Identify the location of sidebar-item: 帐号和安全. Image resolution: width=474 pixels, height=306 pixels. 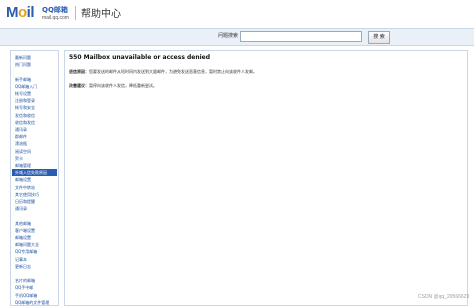
(34, 107).